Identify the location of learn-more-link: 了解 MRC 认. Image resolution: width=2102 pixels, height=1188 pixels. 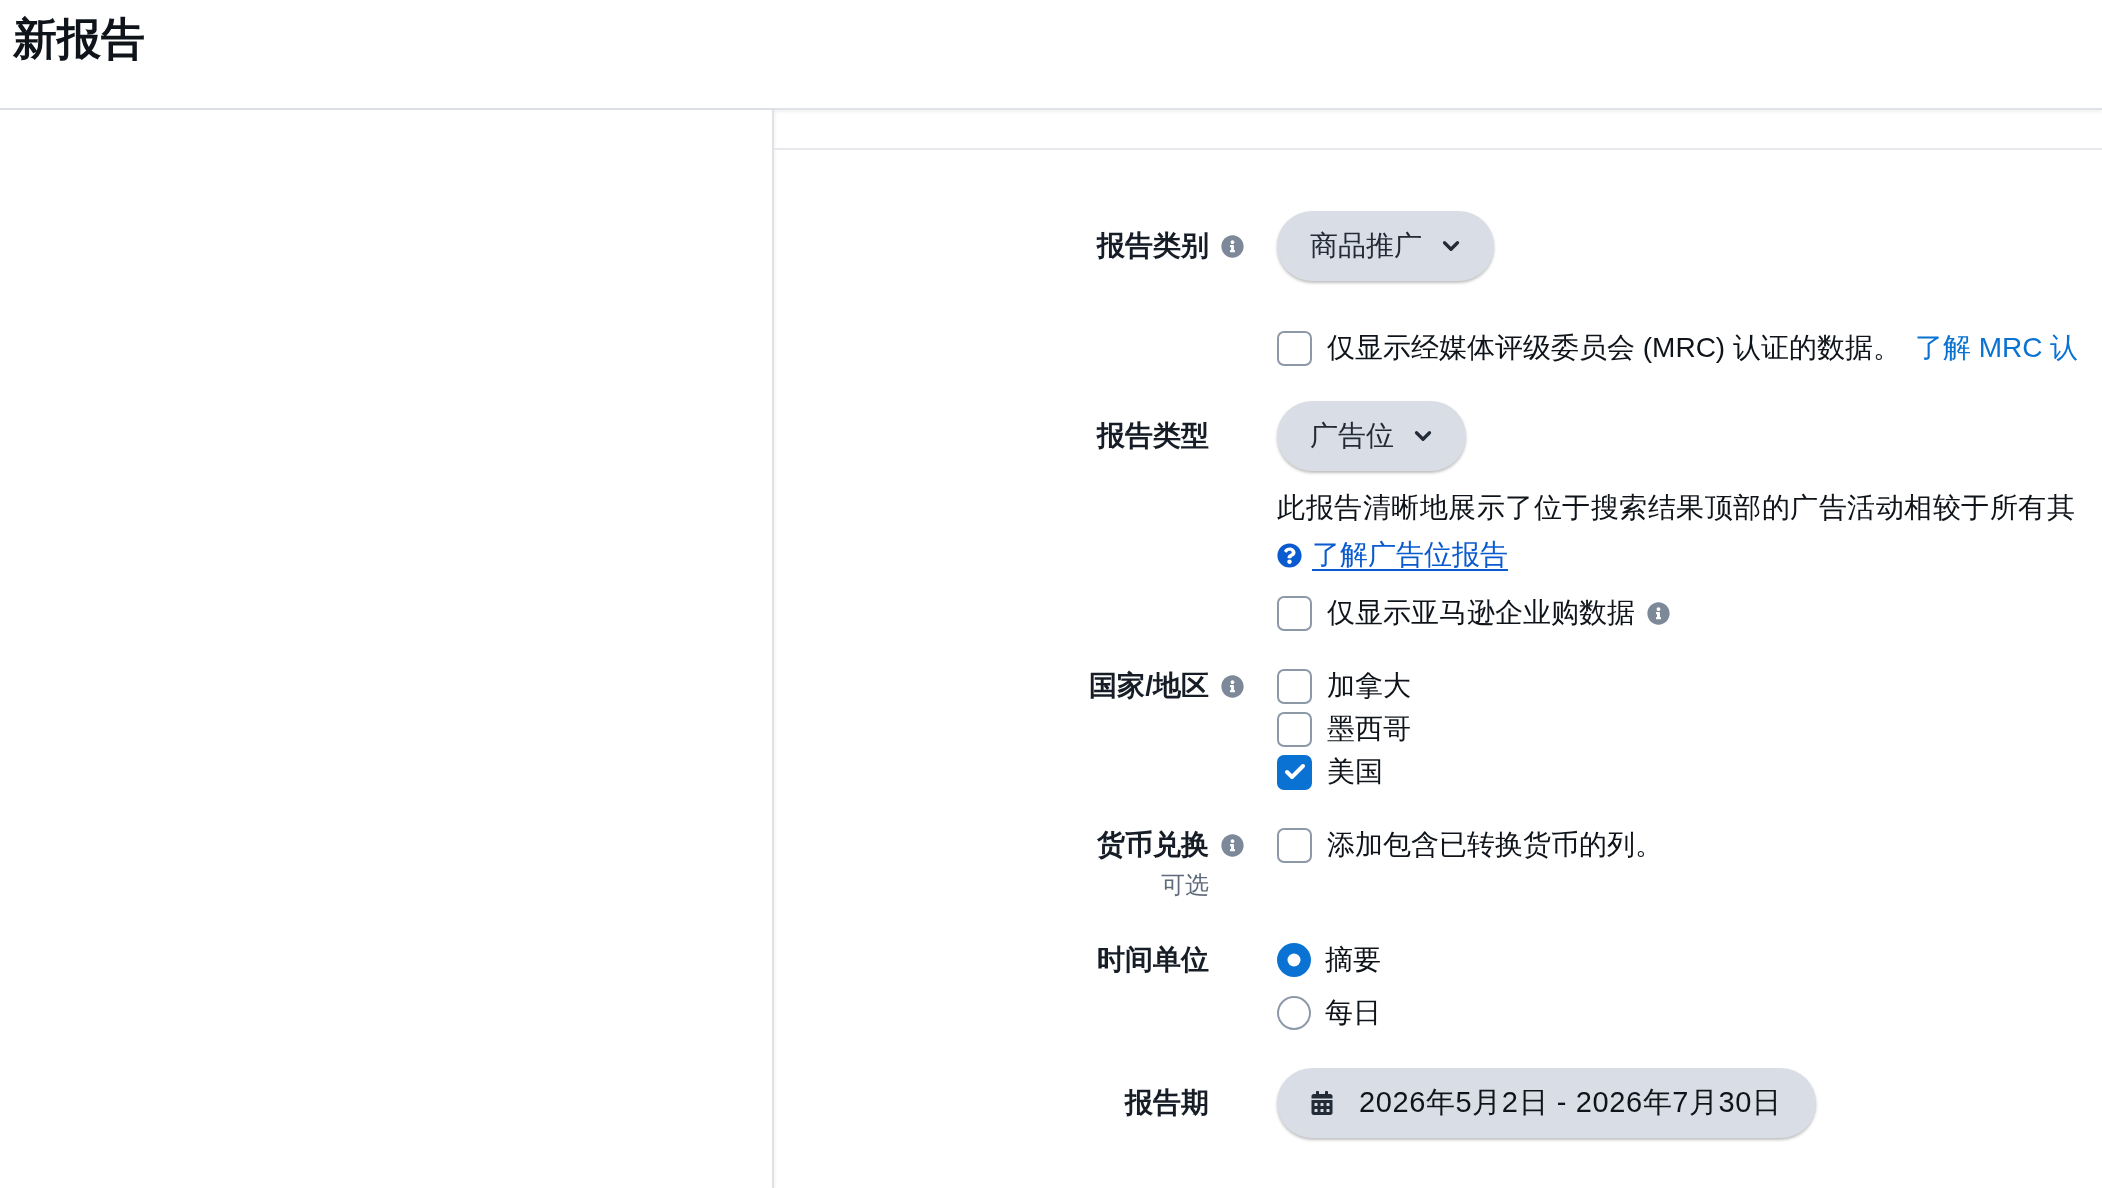
(1997, 348).